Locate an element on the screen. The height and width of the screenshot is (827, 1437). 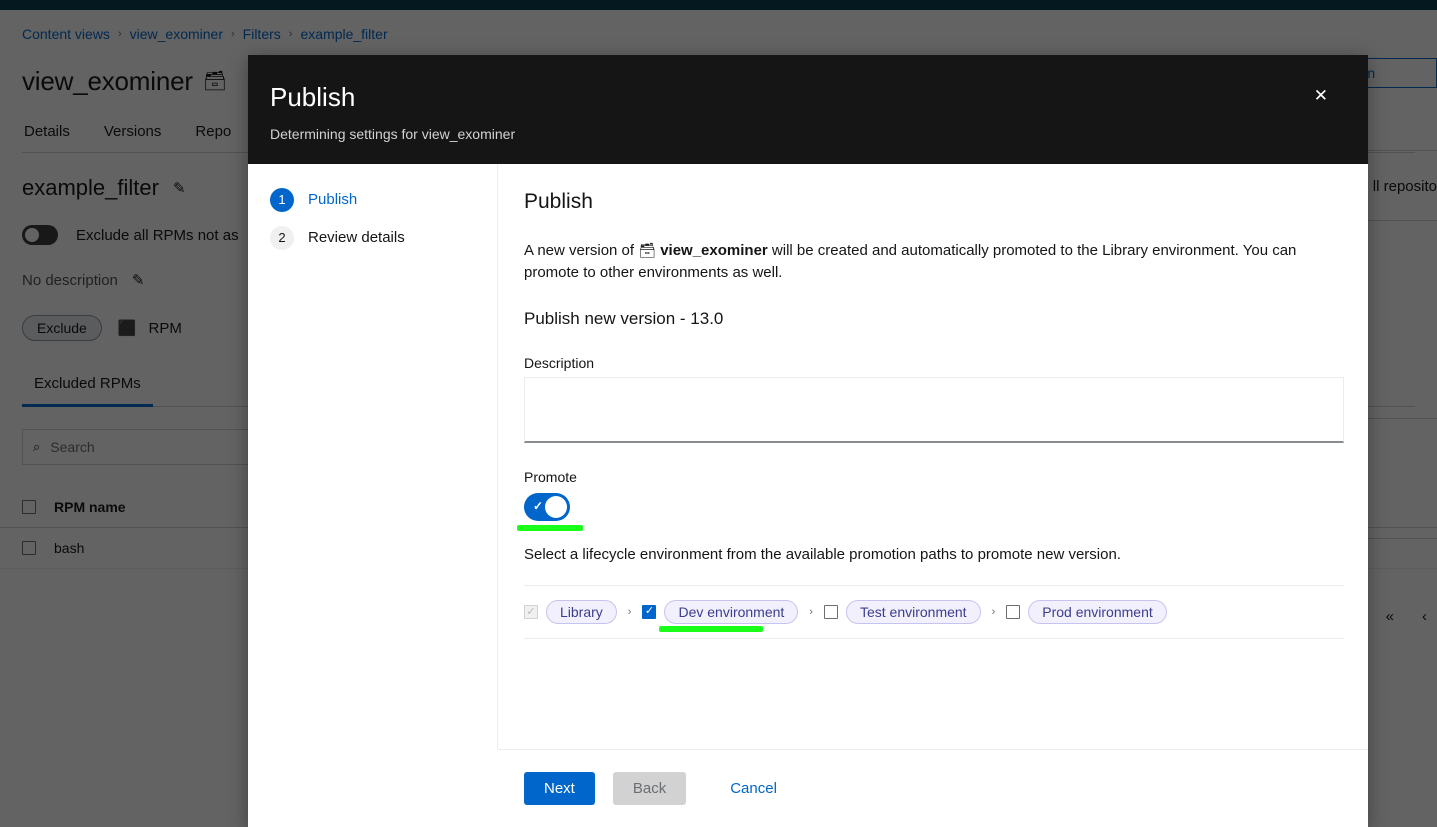
environment-checkbox-prod is located at coordinates (1013, 611).